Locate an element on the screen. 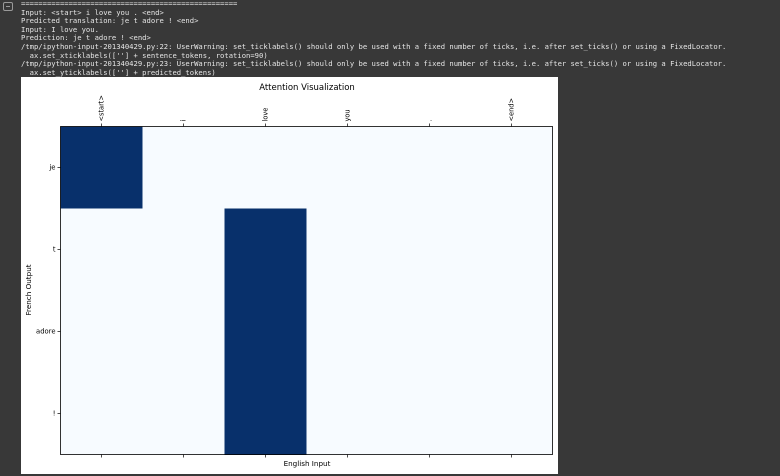 This screenshot has width=780, height=476. x-tick-label: . is located at coordinates (430, 120).